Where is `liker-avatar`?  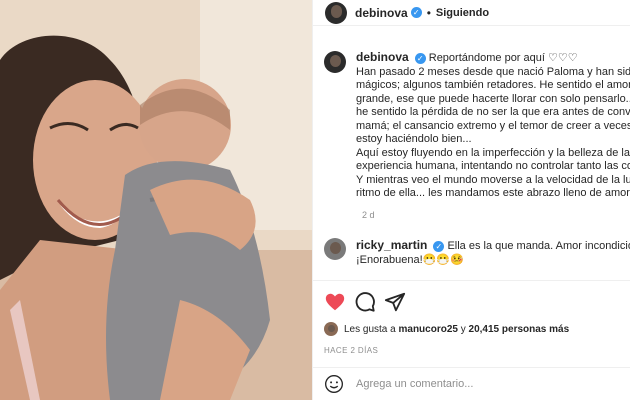
liker-avatar is located at coordinates (331, 329).